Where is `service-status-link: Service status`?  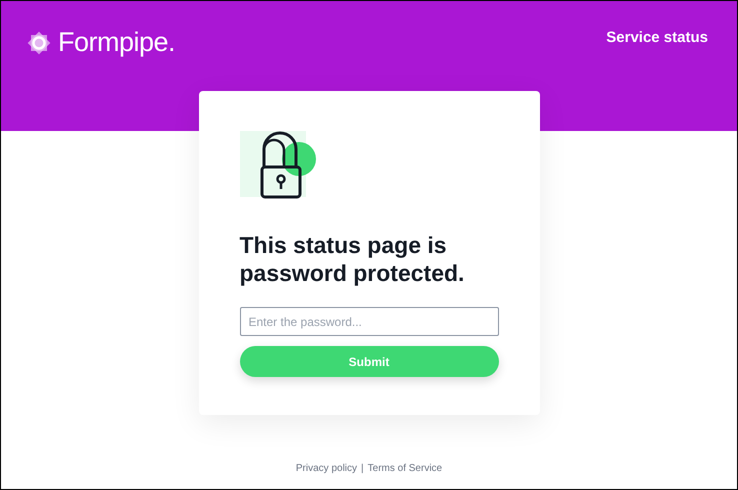
service-status-link: Service status is located at coordinates (657, 37).